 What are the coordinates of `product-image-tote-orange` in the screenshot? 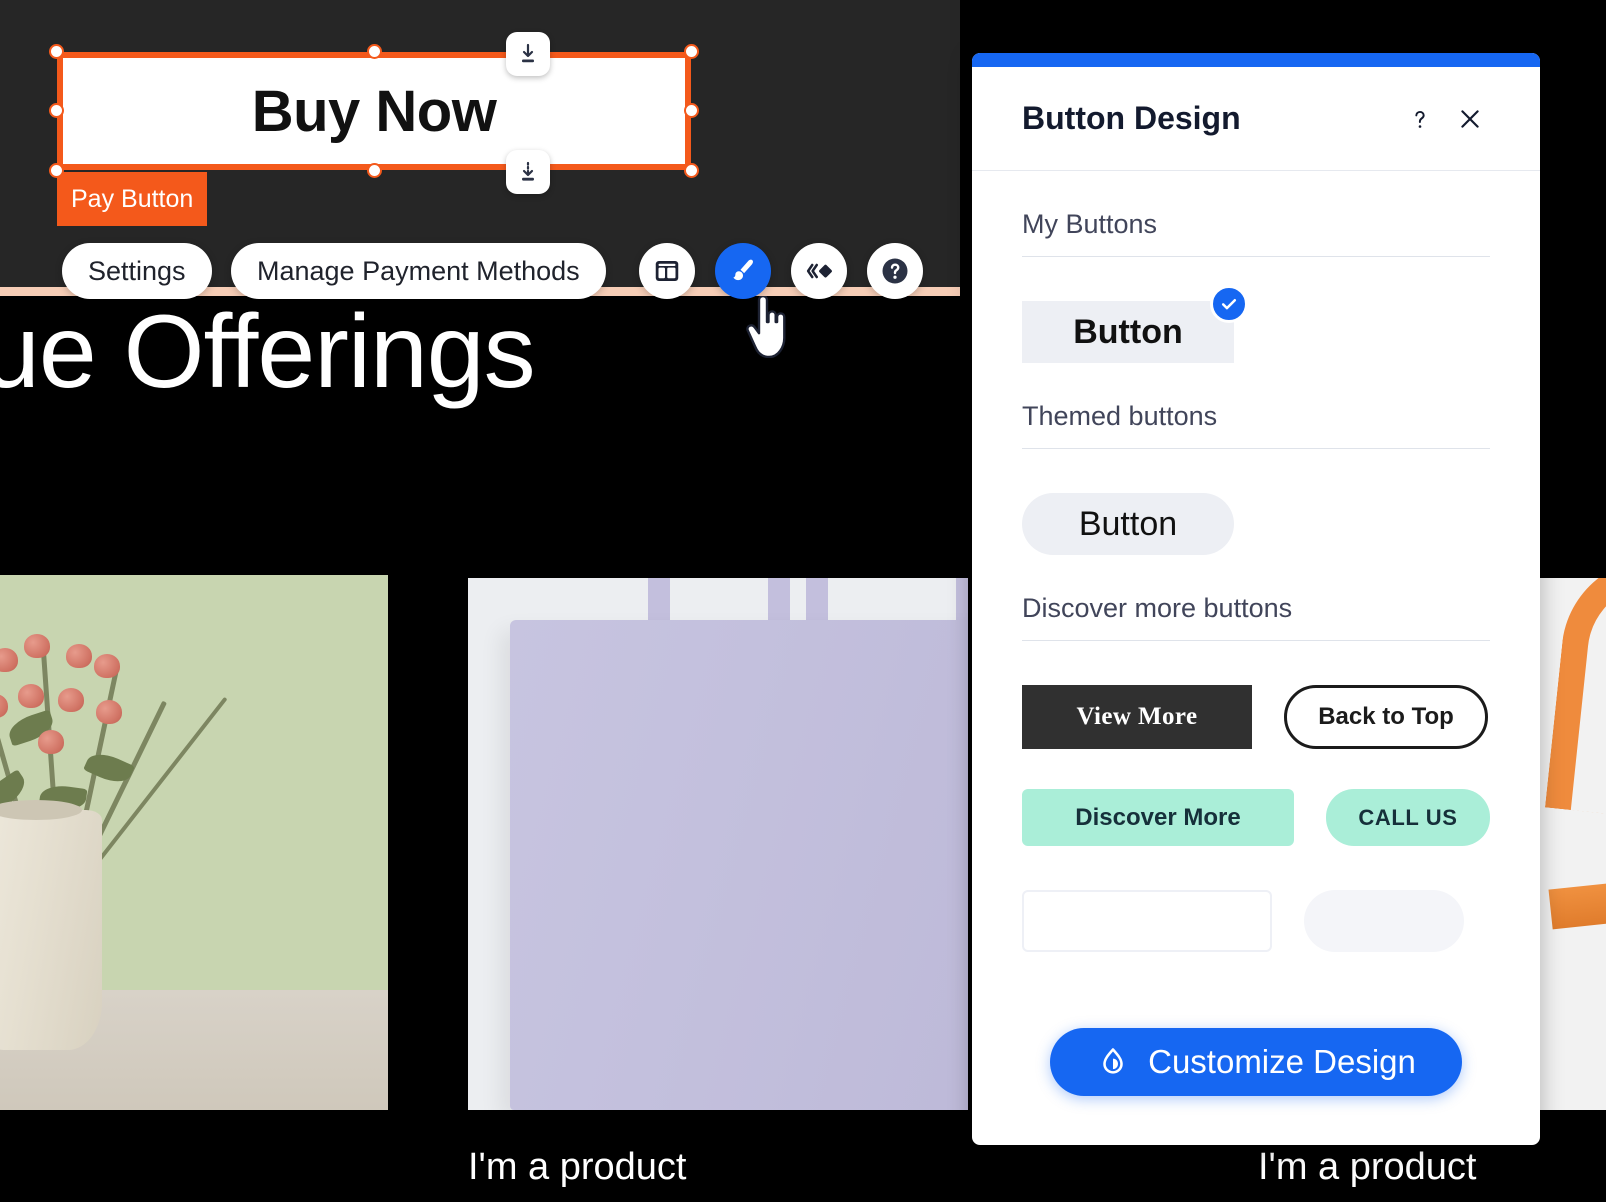 It's located at (1573, 844).